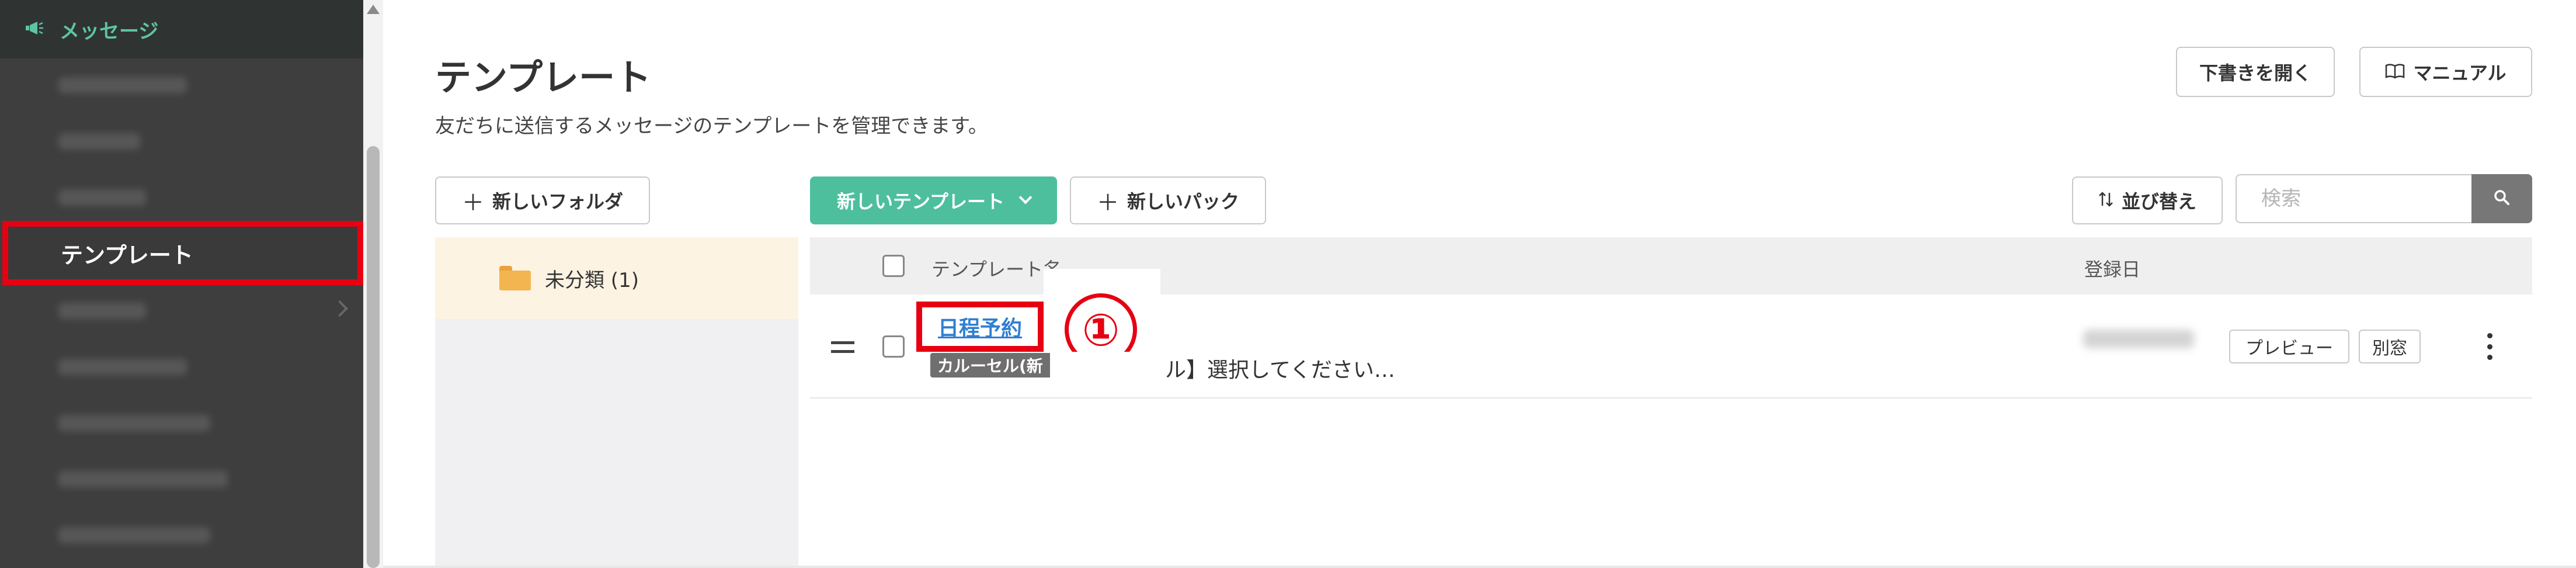 This screenshot has height=568, width=2576. Describe the element at coordinates (373, 9) in the screenshot. I see `scroll-up-arrow-icon` at that location.